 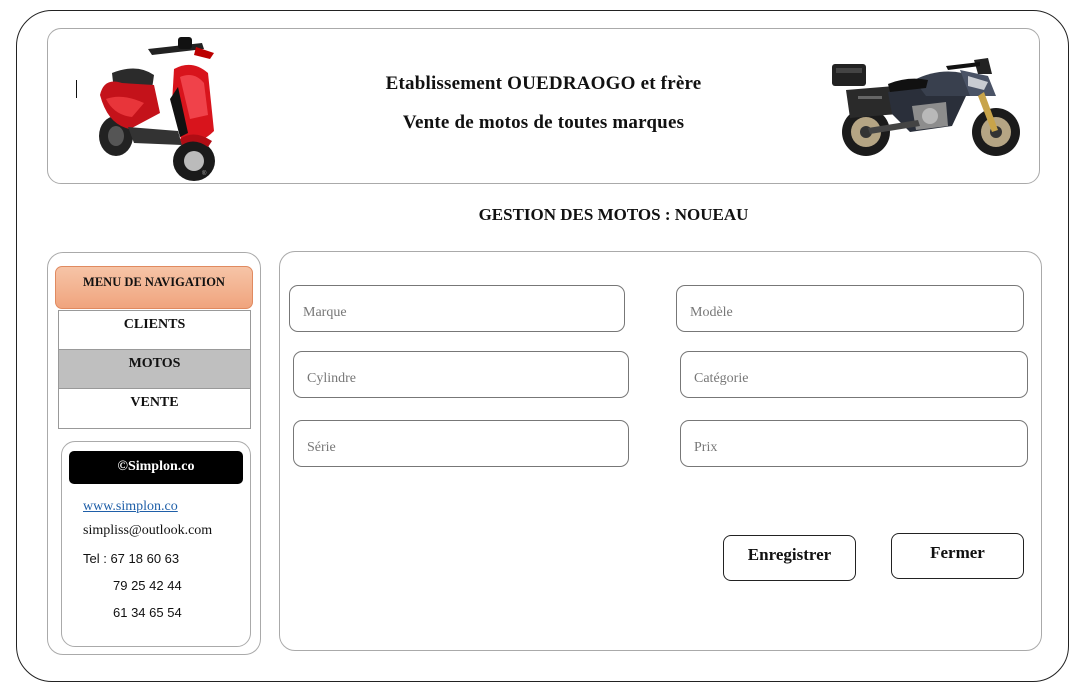 What do you see at coordinates (131, 558) in the screenshot?
I see `contact-phone-1: Tel : 67 18 60 63` at bounding box center [131, 558].